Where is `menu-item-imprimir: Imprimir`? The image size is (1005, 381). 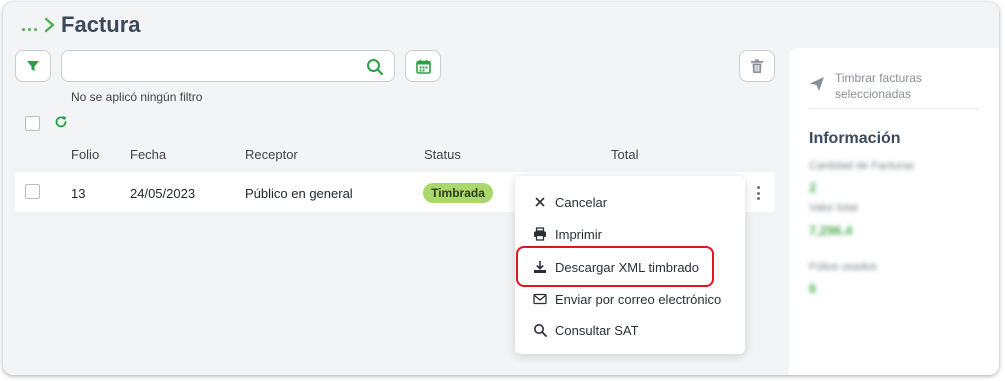 menu-item-imprimir: Imprimir is located at coordinates (567, 234).